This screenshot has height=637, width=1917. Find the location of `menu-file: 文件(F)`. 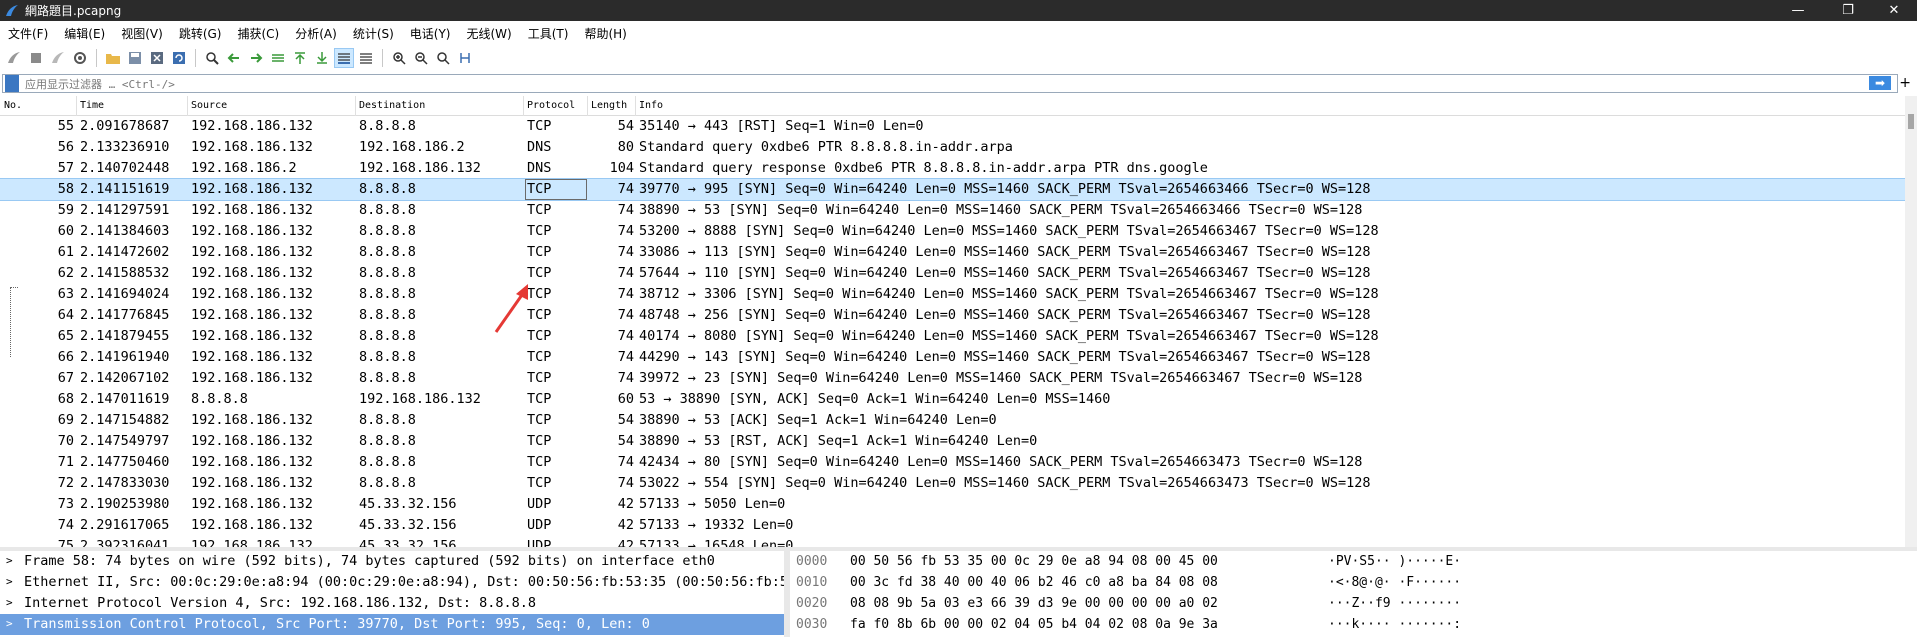

menu-file: 文件(F) is located at coordinates (28, 33).